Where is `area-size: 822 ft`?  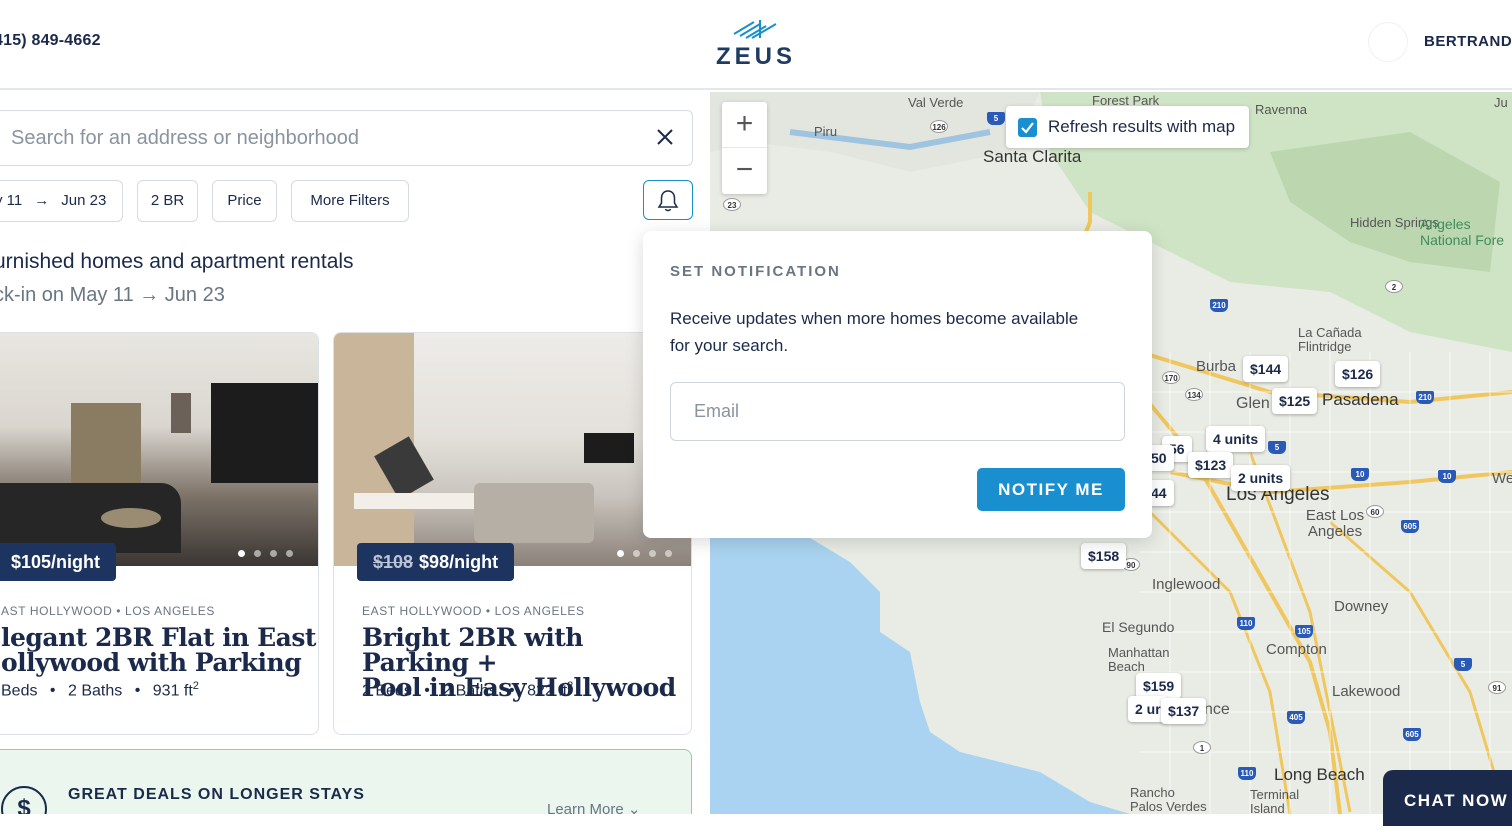 area-size: 822 ft is located at coordinates (547, 691).